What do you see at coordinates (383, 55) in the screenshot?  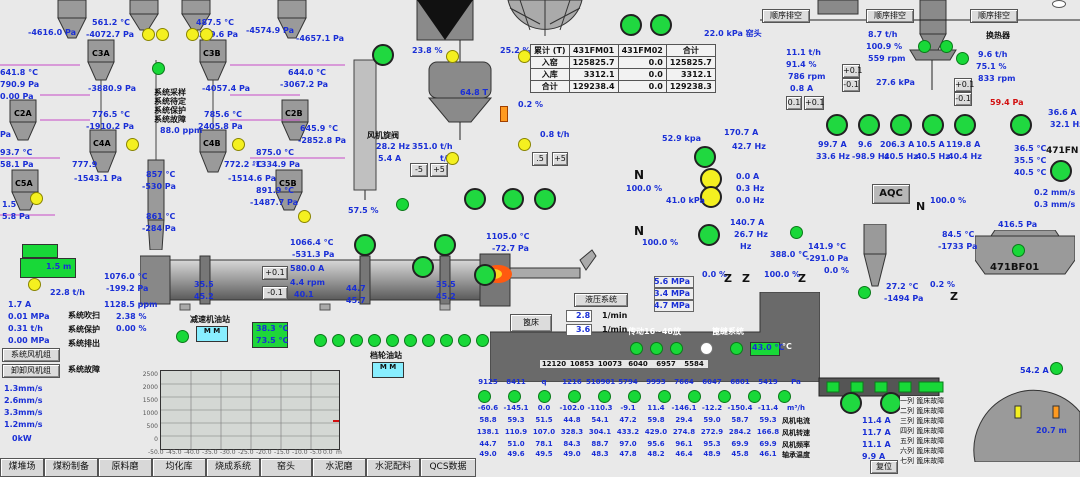 I see `feed-pump-left` at bounding box center [383, 55].